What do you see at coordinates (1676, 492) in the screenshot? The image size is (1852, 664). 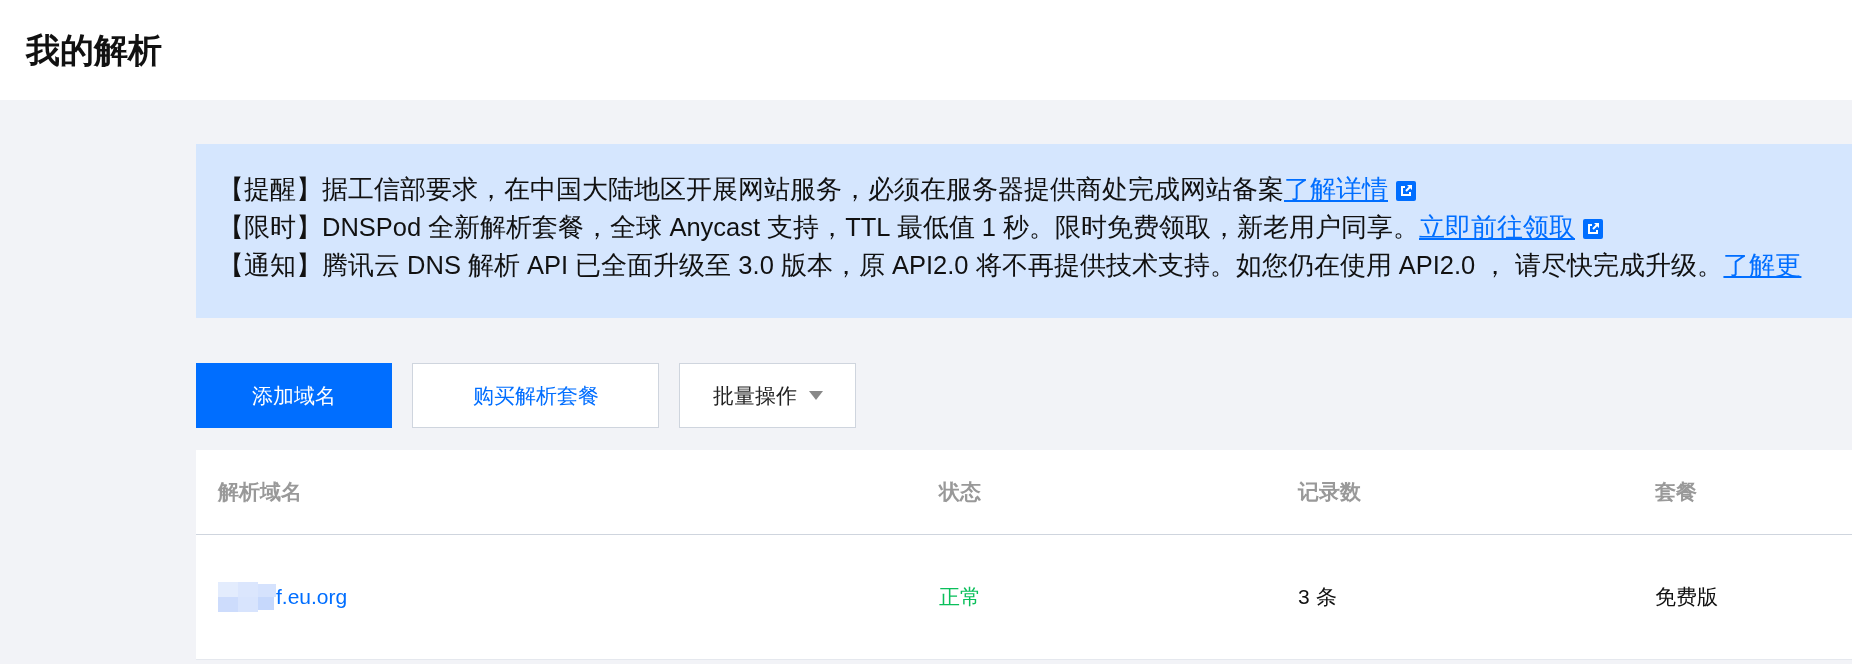 I see `column-header: 套餐` at bounding box center [1676, 492].